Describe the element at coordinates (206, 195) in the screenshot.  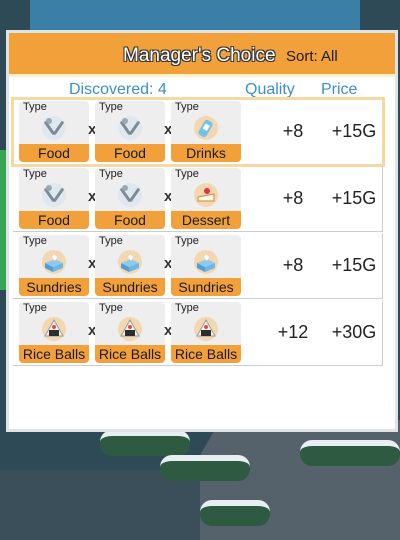
I see `cake-icon` at that location.